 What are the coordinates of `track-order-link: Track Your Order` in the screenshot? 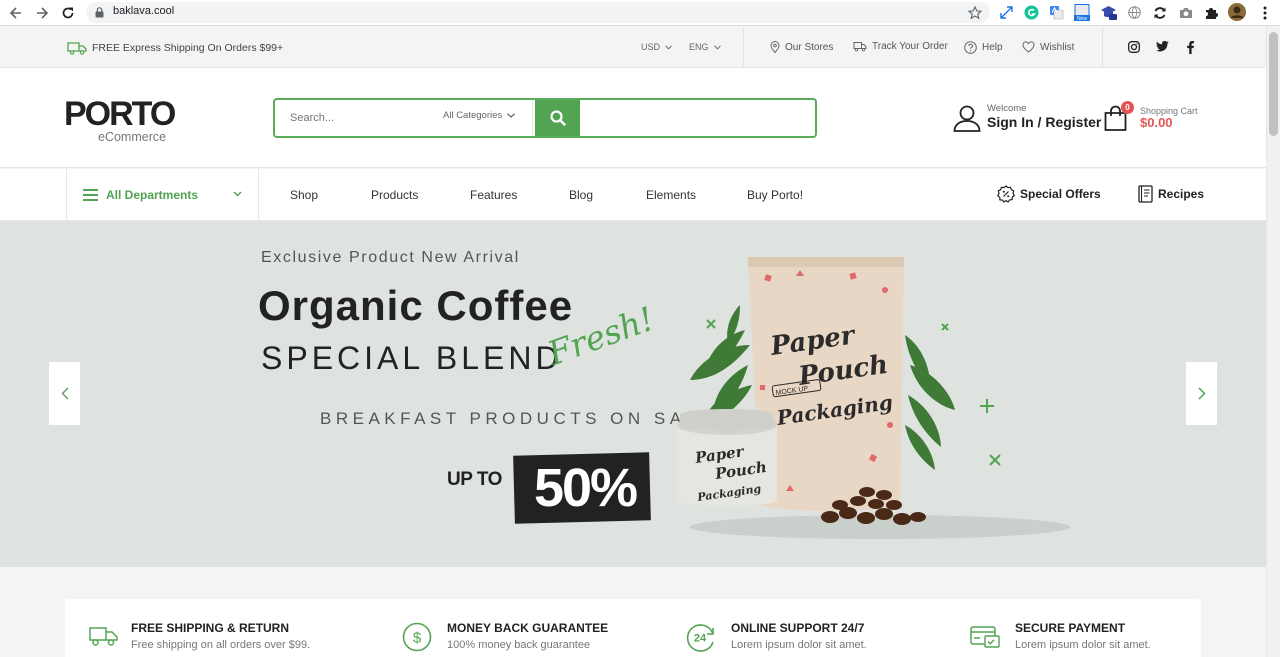 It's located at (900, 46).